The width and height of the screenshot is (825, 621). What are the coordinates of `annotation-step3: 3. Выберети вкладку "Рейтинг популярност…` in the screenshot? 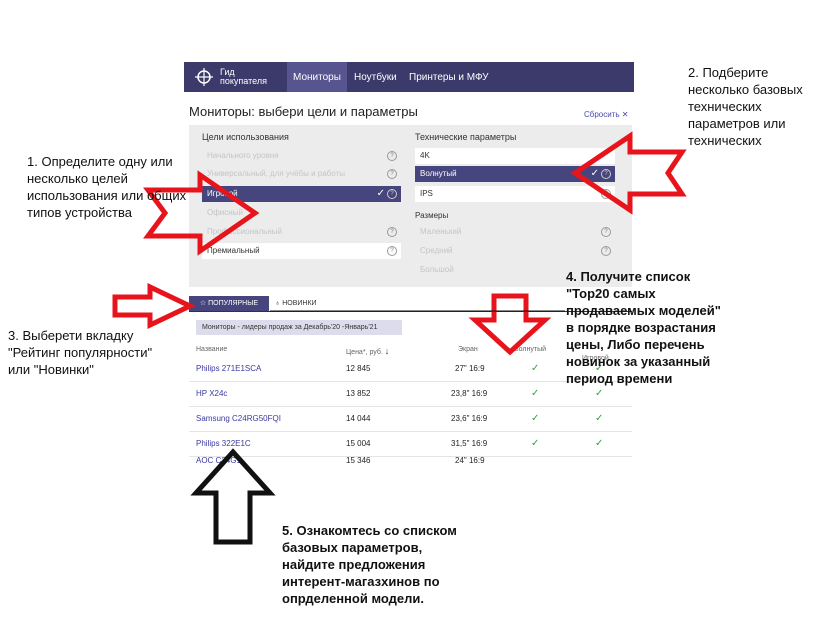 It's located at (80, 352).